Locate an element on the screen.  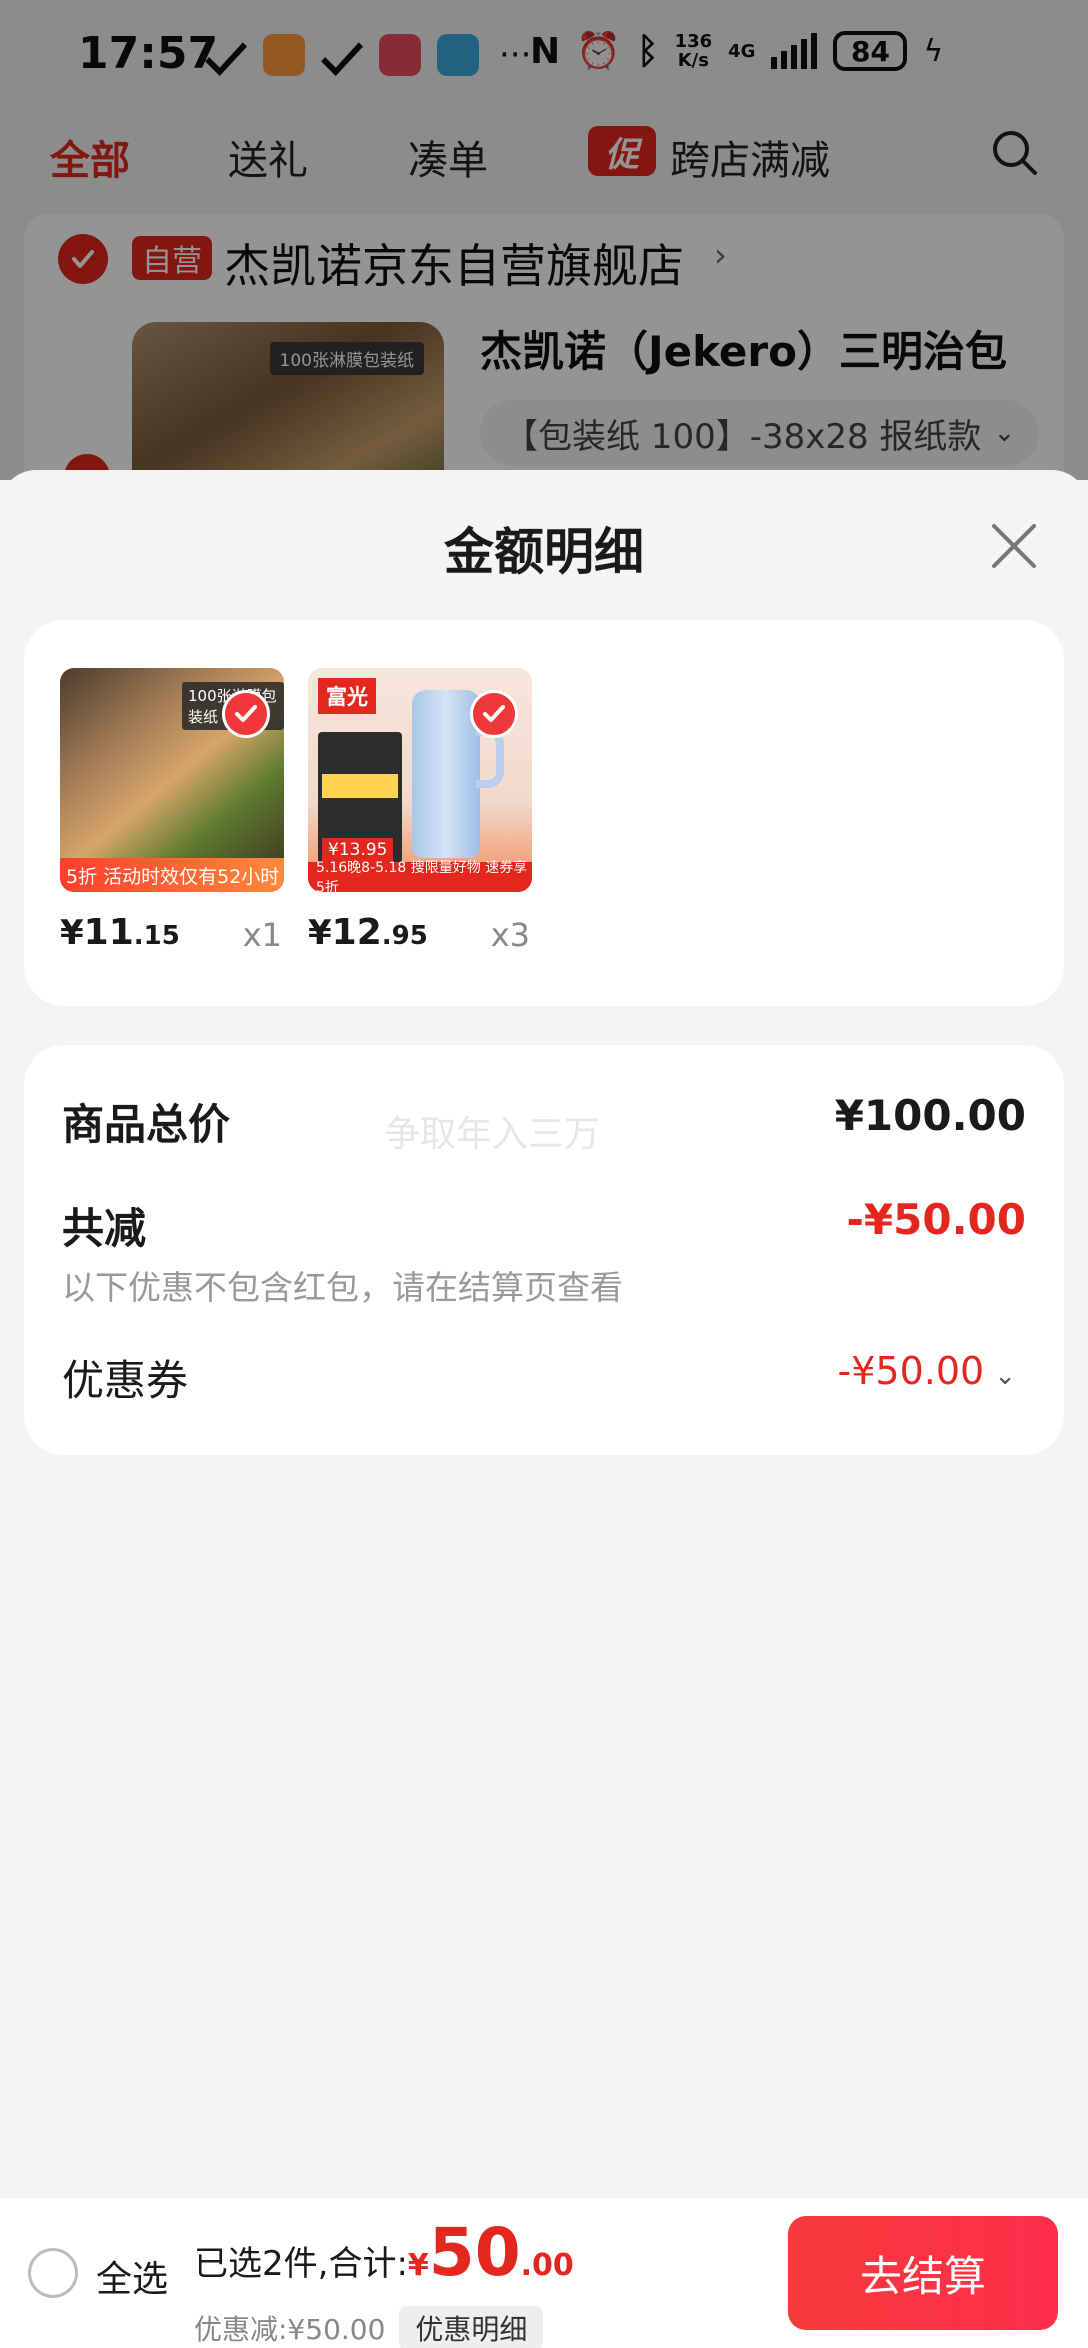
product-price: ¥12.95 is located at coordinates (368, 932).